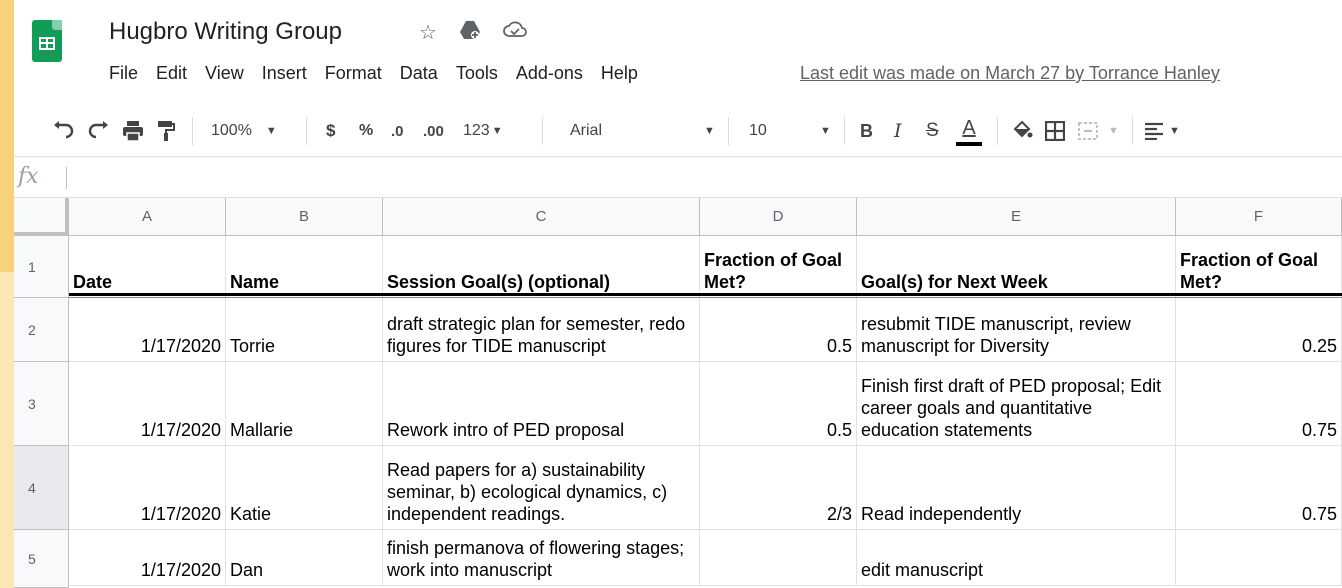 The width and height of the screenshot is (1342, 588). What do you see at coordinates (166, 131) in the screenshot?
I see `paint-format-icon` at bounding box center [166, 131].